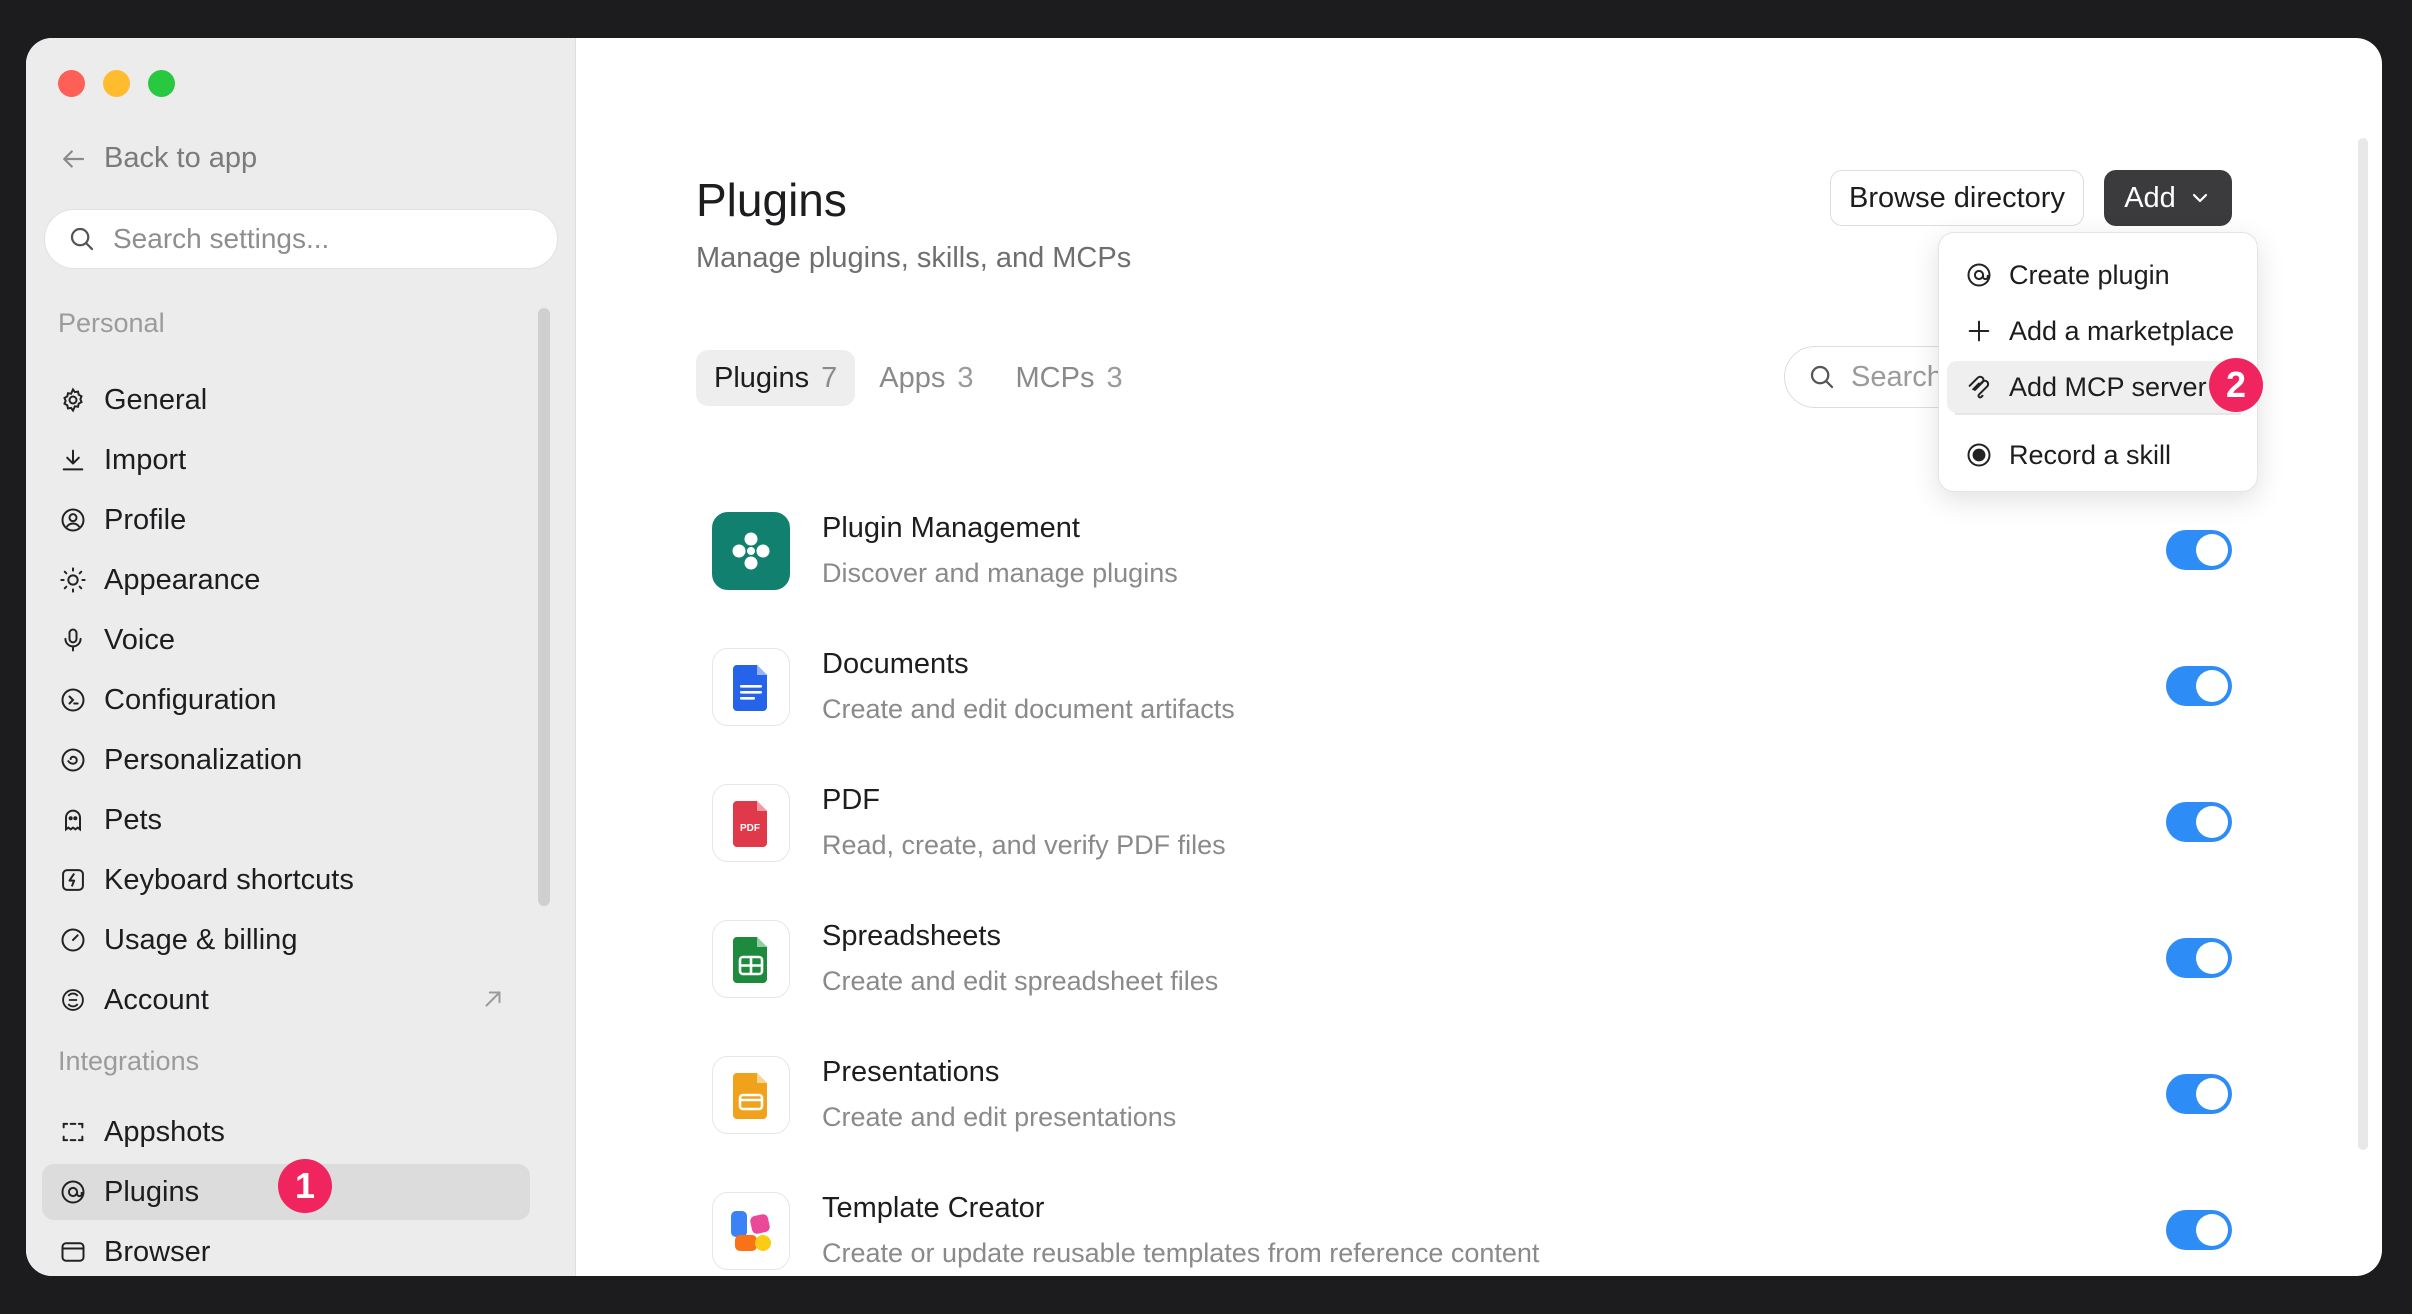 The height and width of the screenshot is (1314, 2412). Describe the element at coordinates (286, 1132) in the screenshot. I see `sidebar-item-appshots: Appshots` at that location.